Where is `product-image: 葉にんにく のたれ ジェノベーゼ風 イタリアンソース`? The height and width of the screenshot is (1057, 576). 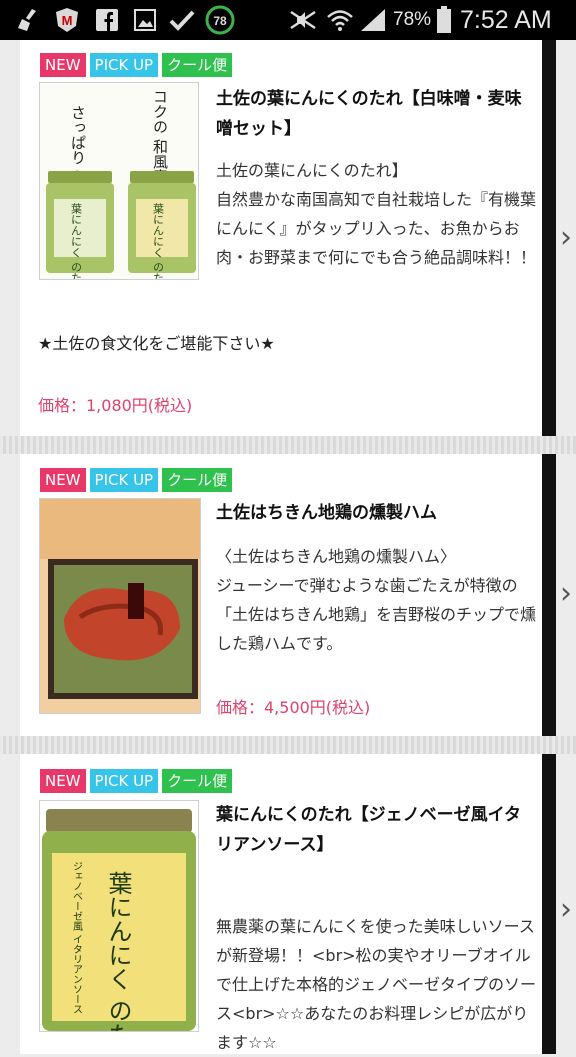
product-image: 葉にんにく のたれ ジェノベーゼ風 イタリアンソース is located at coordinates (119, 916).